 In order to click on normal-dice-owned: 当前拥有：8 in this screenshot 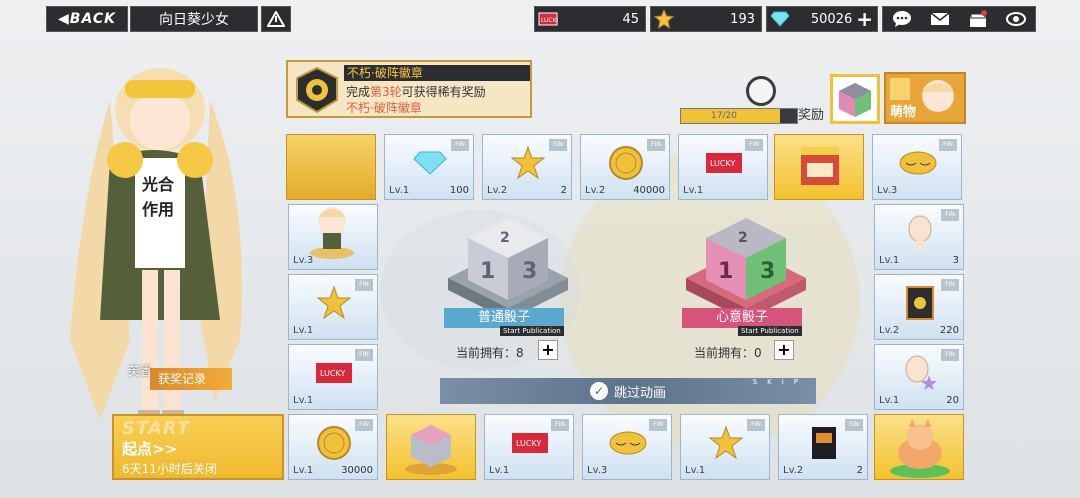, I will do `click(490, 352)`.